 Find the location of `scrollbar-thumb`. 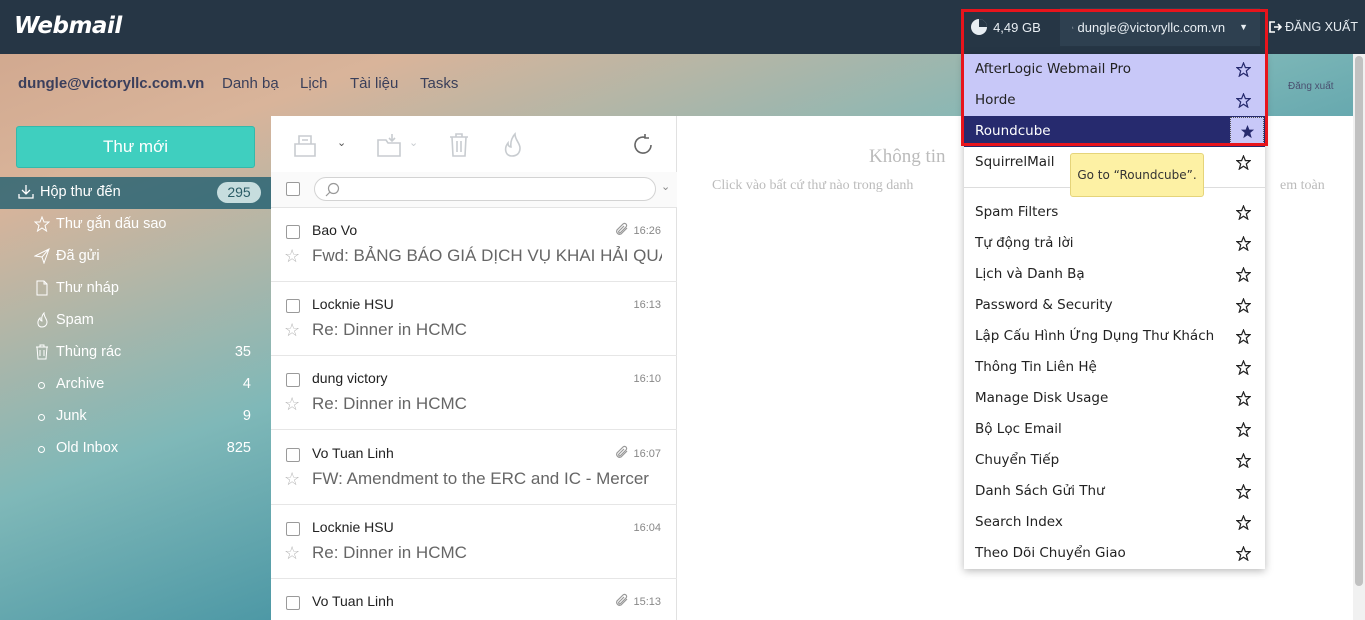

scrollbar-thumb is located at coordinates (1359, 321).